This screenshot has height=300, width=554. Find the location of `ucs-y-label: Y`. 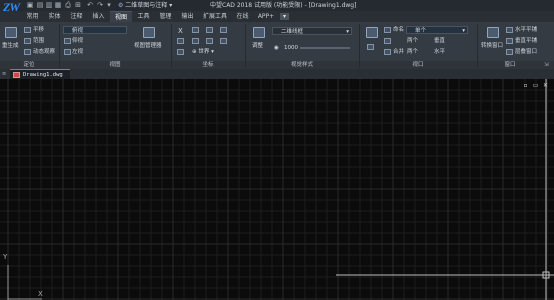

ucs-y-label: Y is located at coordinates (5, 257).